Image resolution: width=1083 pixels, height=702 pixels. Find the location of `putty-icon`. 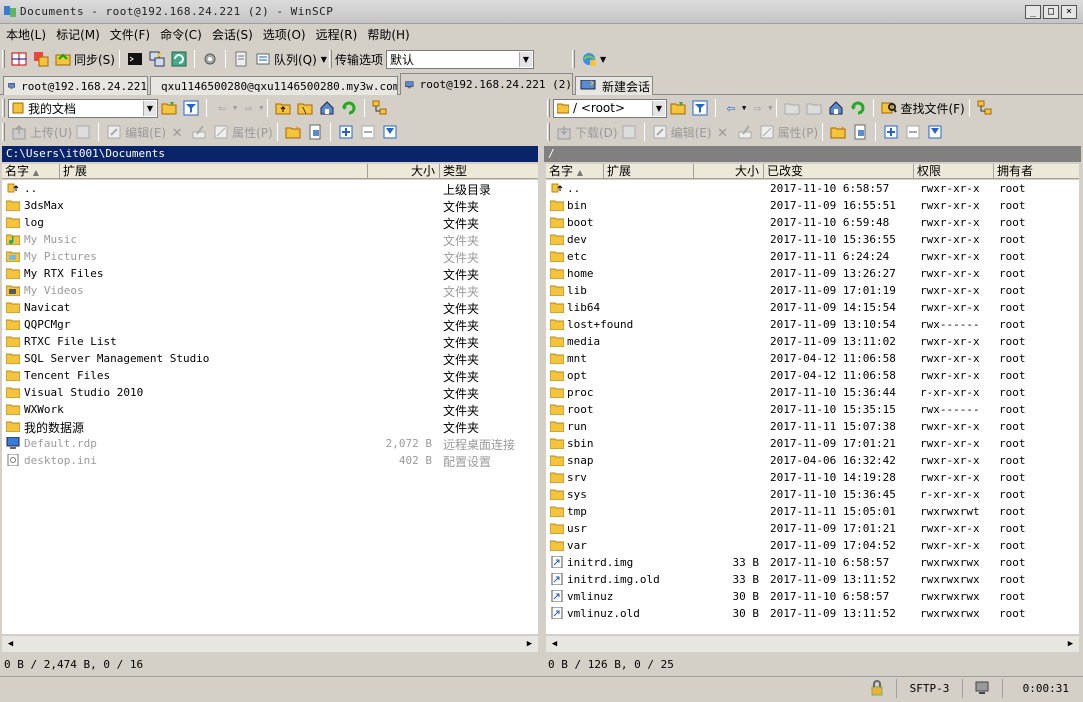

putty-icon is located at coordinates (157, 59).